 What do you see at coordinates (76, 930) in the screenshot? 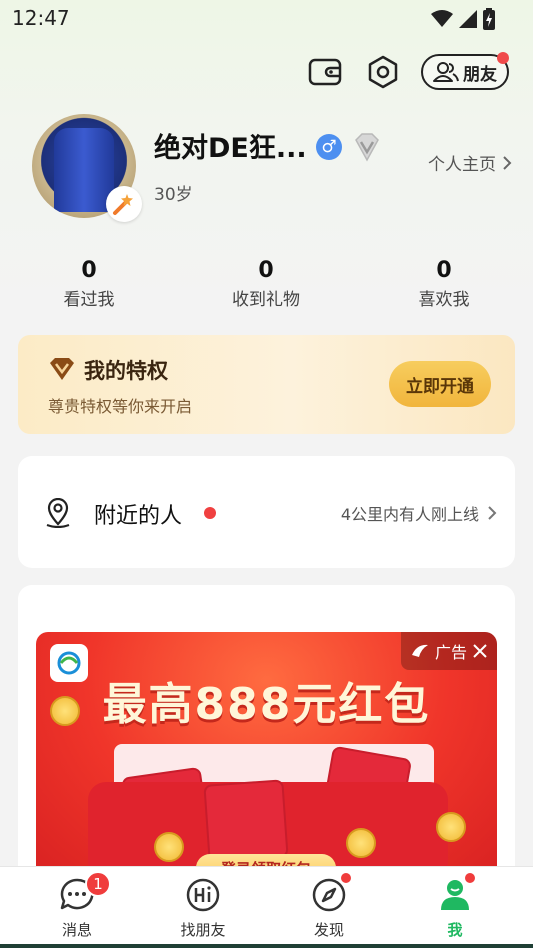
I see `tab-label: 消息` at bounding box center [76, 930].